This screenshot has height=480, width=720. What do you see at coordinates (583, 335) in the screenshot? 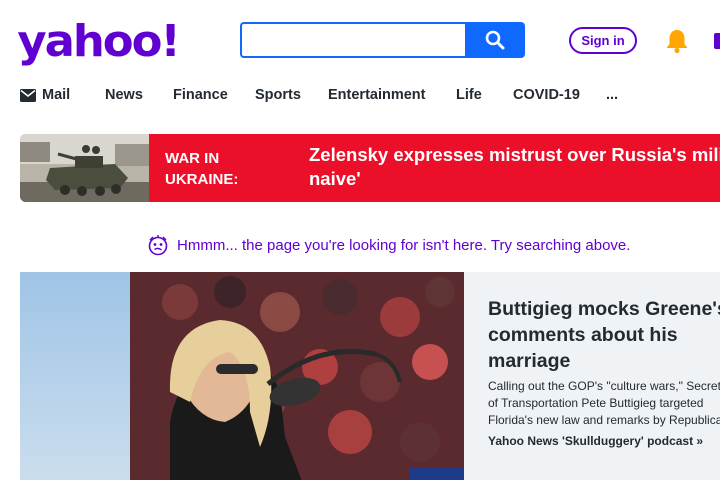
I see `title-line: comments about his` at bounding box center [583, 335].